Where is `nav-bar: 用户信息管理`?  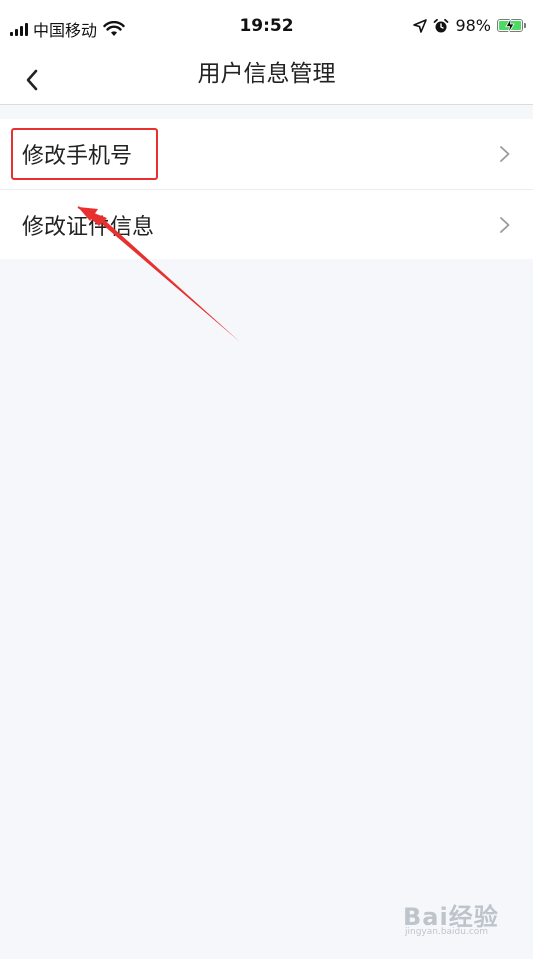
nav-bar: 用户信息管理 is located at coordinates (266, 80).